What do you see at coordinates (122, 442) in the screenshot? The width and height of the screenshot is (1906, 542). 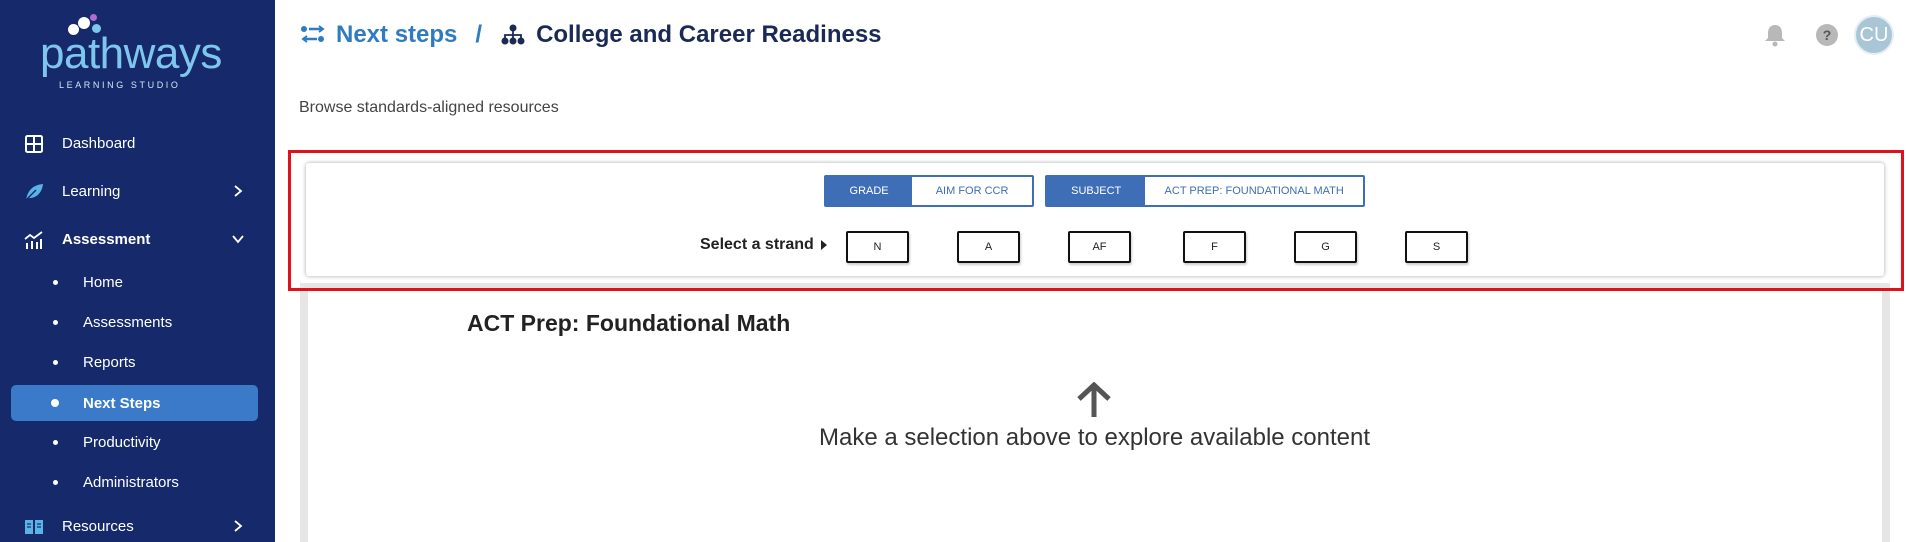 I see `sidebar-subitem-label: Productivity` at bounding box center [122, 442].